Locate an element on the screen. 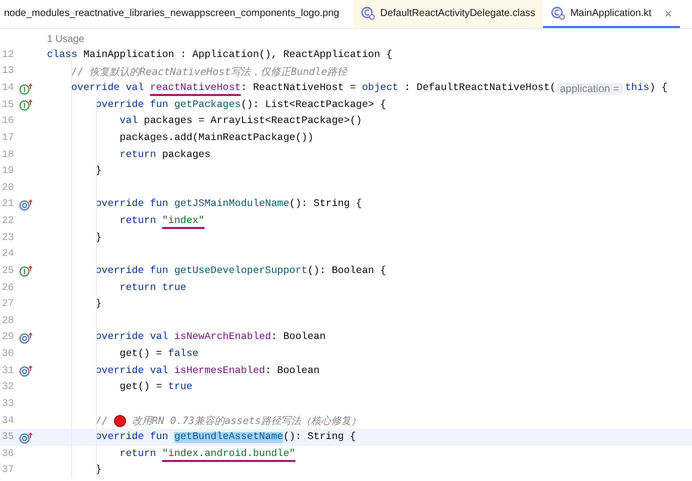  code-token: "index.android.bundle" is located at coordinates (229, 454).